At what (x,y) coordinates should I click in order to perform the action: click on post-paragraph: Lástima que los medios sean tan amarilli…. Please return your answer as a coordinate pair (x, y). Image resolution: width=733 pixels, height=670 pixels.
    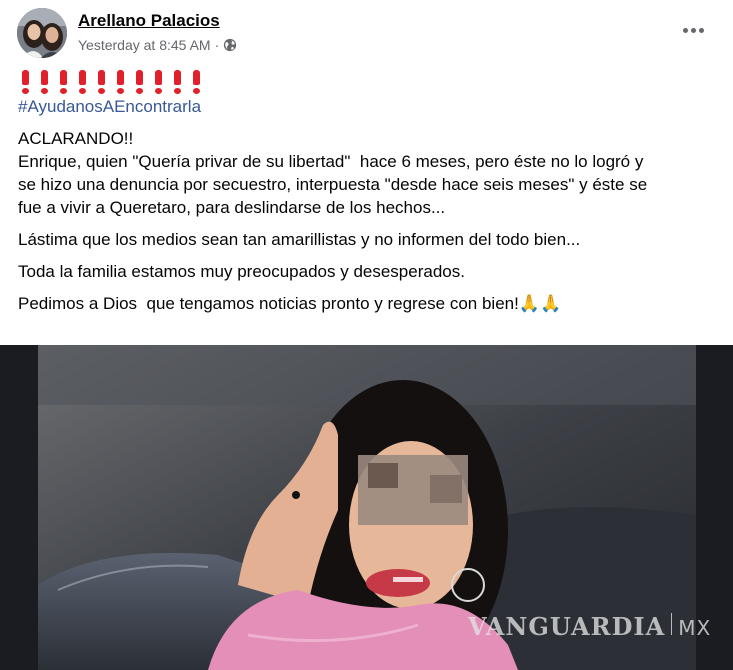
    Looking at the image, I should click on (368, 239).